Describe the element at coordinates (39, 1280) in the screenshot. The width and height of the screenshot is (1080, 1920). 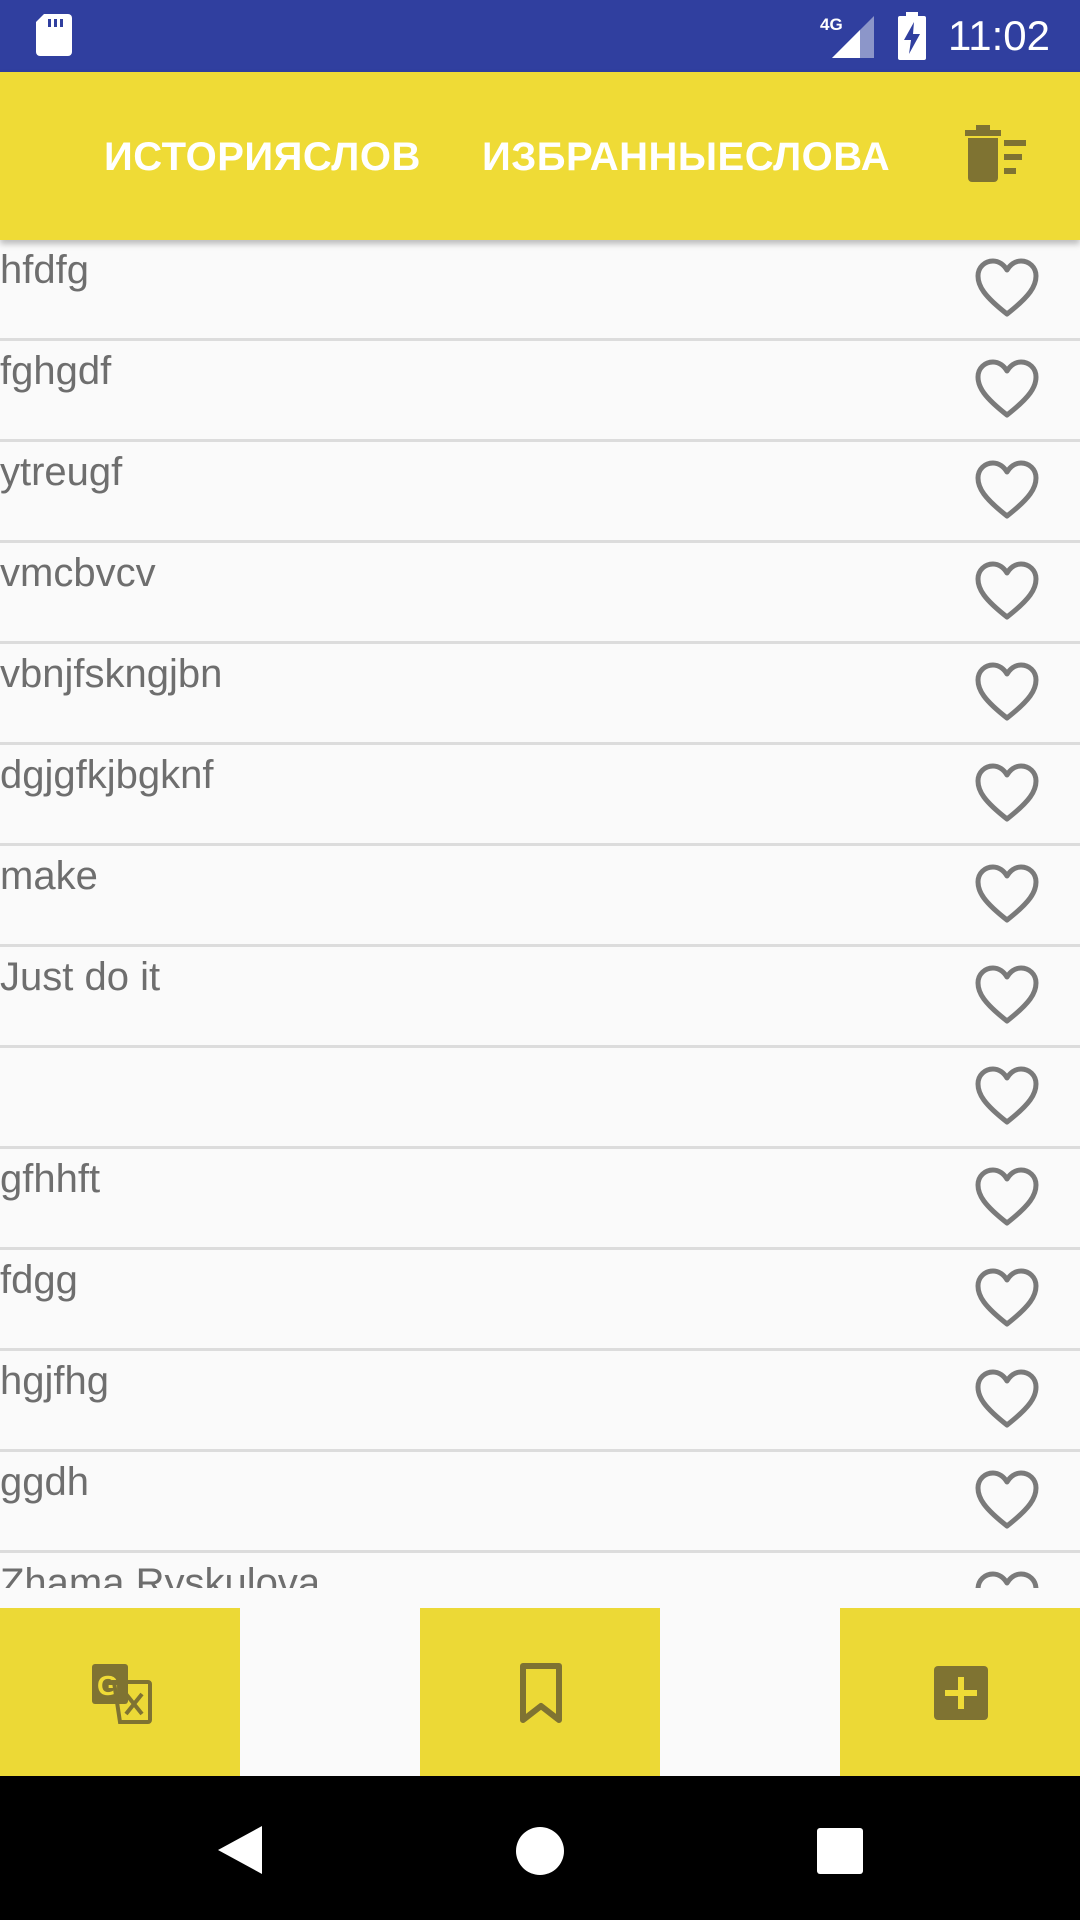
I see `word-text: fdgg` at that location.